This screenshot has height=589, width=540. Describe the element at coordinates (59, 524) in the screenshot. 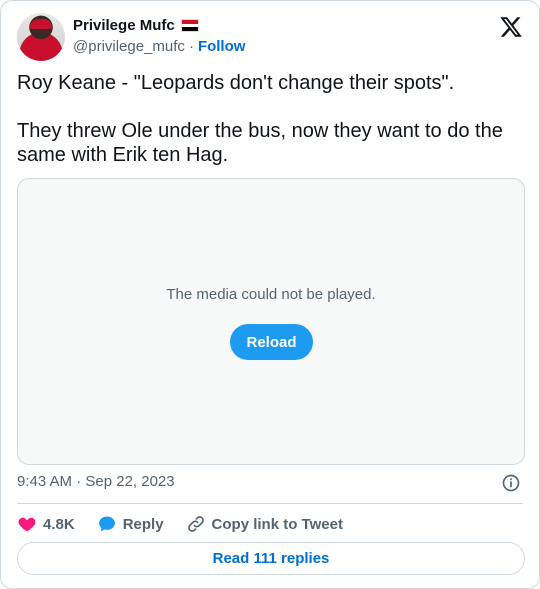

I see `like-count: 4.8K` at that location.